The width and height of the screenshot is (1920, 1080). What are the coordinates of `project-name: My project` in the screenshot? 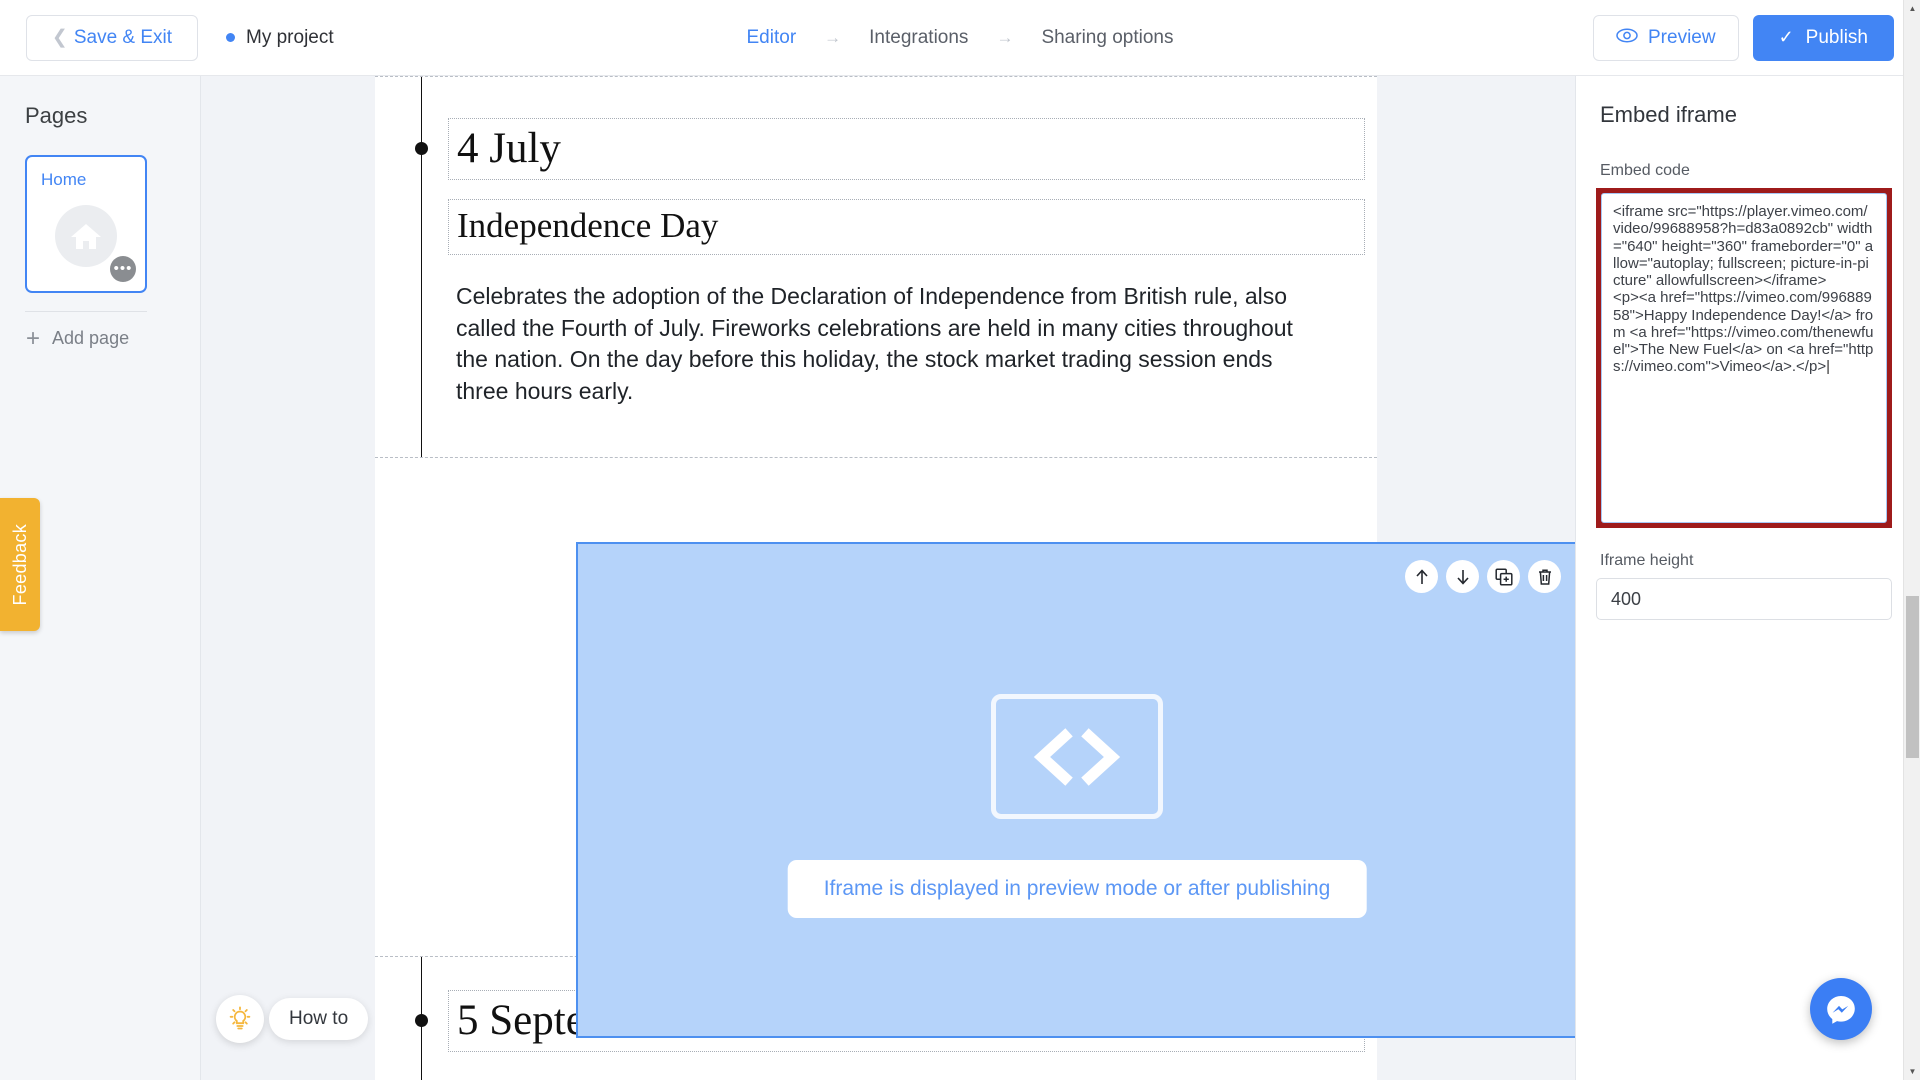 It's located at (290, 37).